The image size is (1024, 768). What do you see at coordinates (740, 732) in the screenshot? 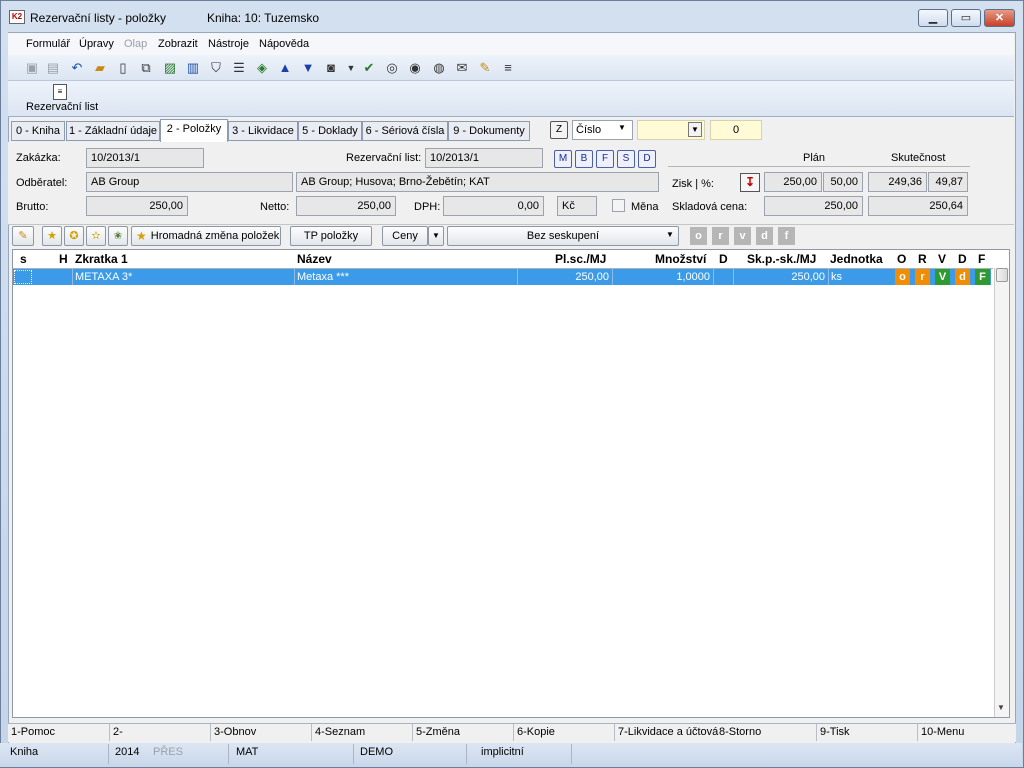
I see `fkey-8: 8-Storno` at bounding box center [740, 732].